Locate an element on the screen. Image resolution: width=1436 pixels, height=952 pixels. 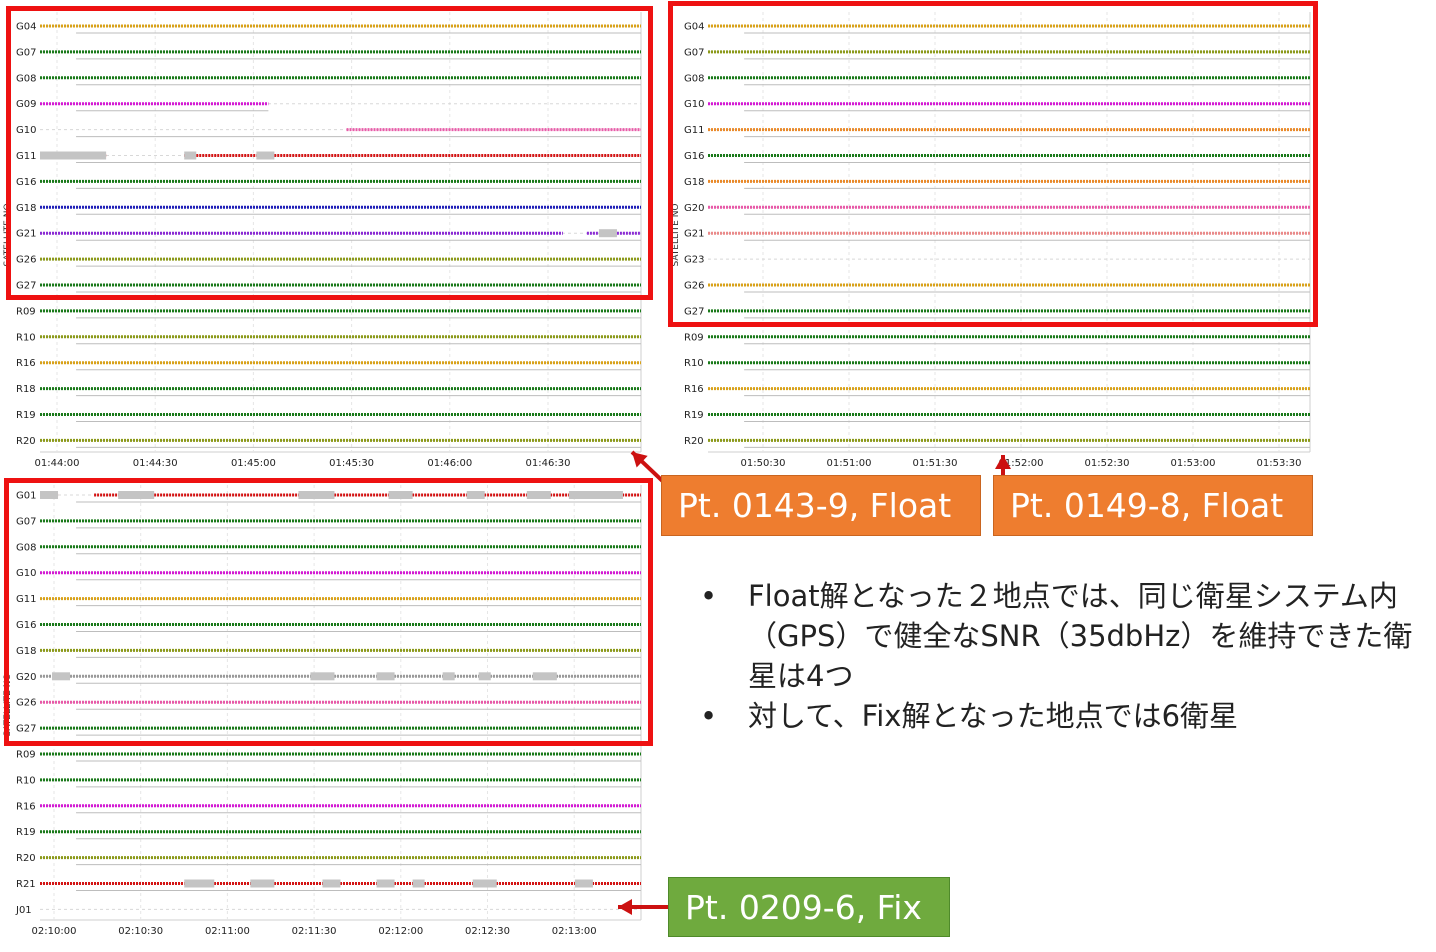
x-tick-label: 01:53:30 is located at coordinates (1279, 463).